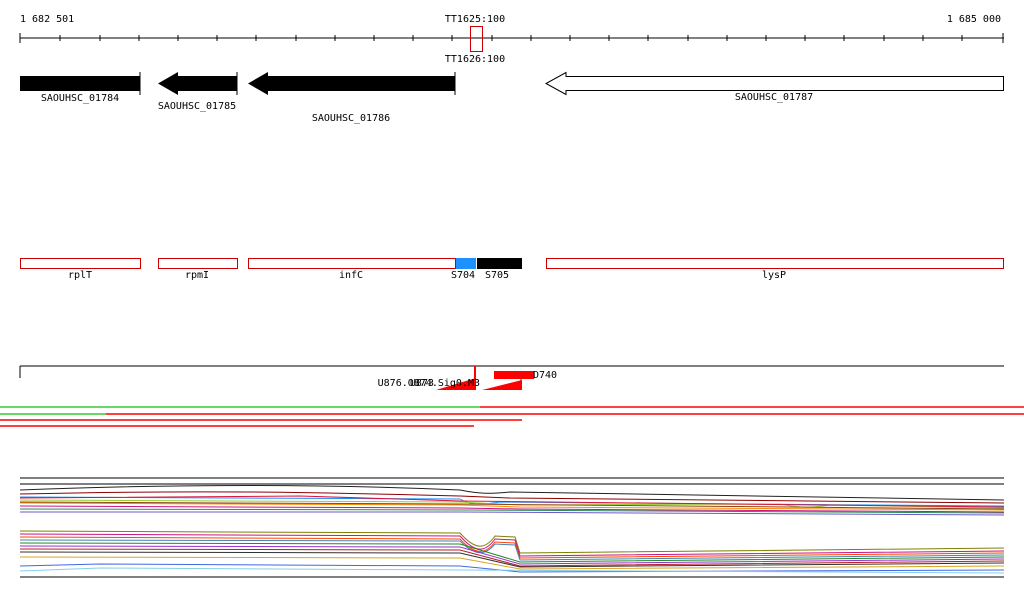 This screenshot has height=611, width=1024. Describe the element at coordinates (463, 275) in the screenshot. I see `feature-label-S704: S704` at that location.